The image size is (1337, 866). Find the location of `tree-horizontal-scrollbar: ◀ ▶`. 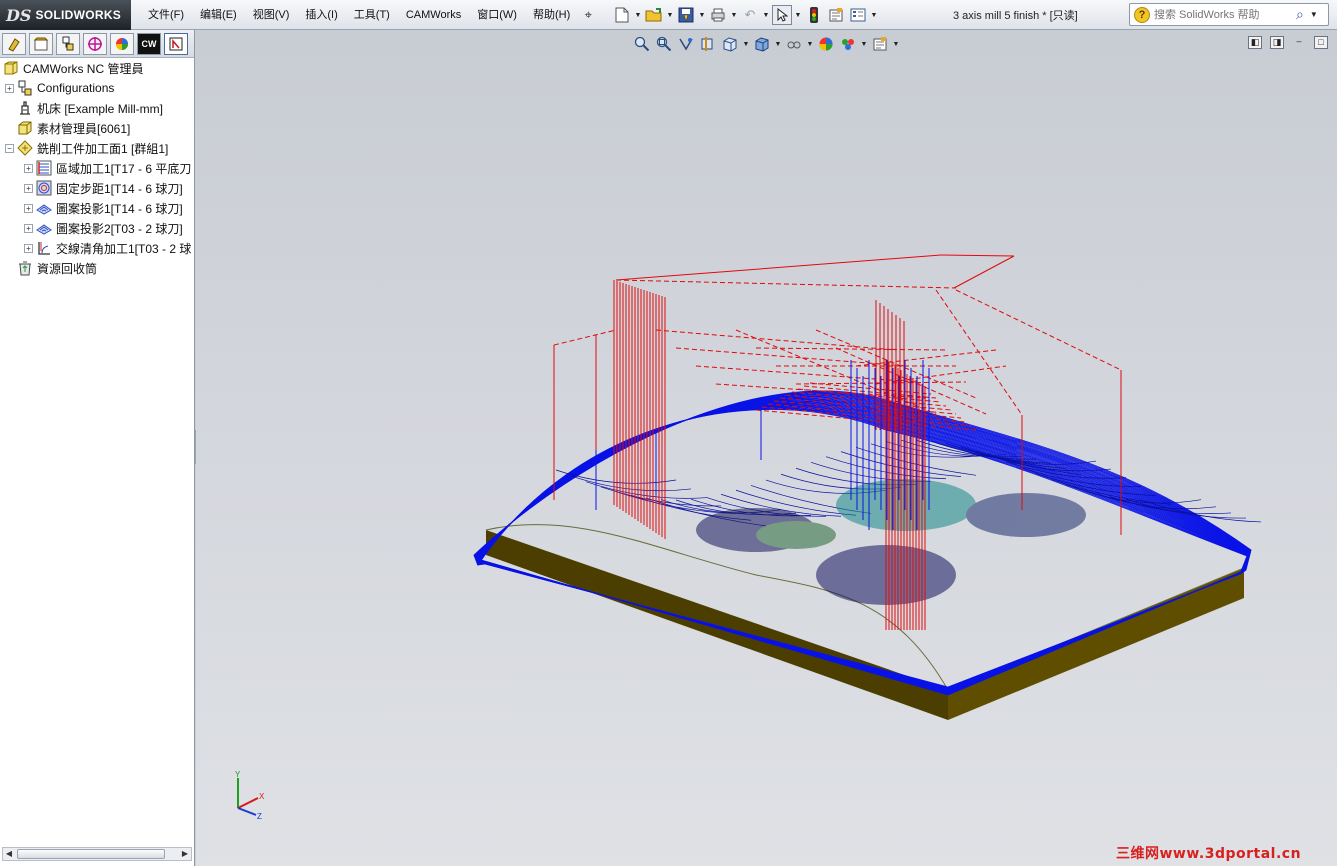

tree-horizontal-scrollbar: ◀ ▶ is located at coordinates (97, 854).